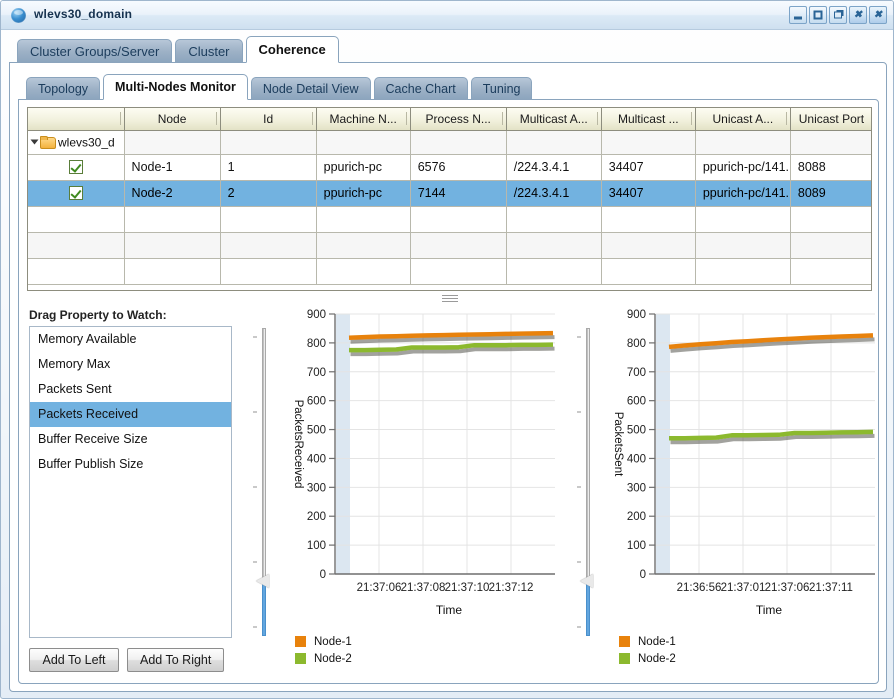 The width and height of the screenshot is (894, 699). What do you see at coordinates (74, 660) in the screenshot?
I see `add-to-left-button: Add To Left` at bounding box center [74, 660].